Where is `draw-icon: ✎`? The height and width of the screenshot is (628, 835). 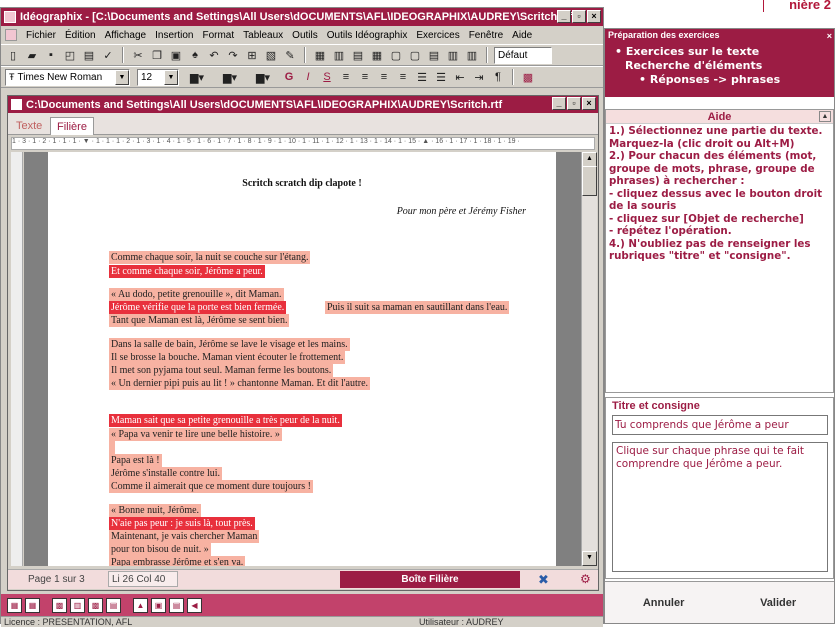
draw-icon: ✎ is located at coordinates (290, 55).